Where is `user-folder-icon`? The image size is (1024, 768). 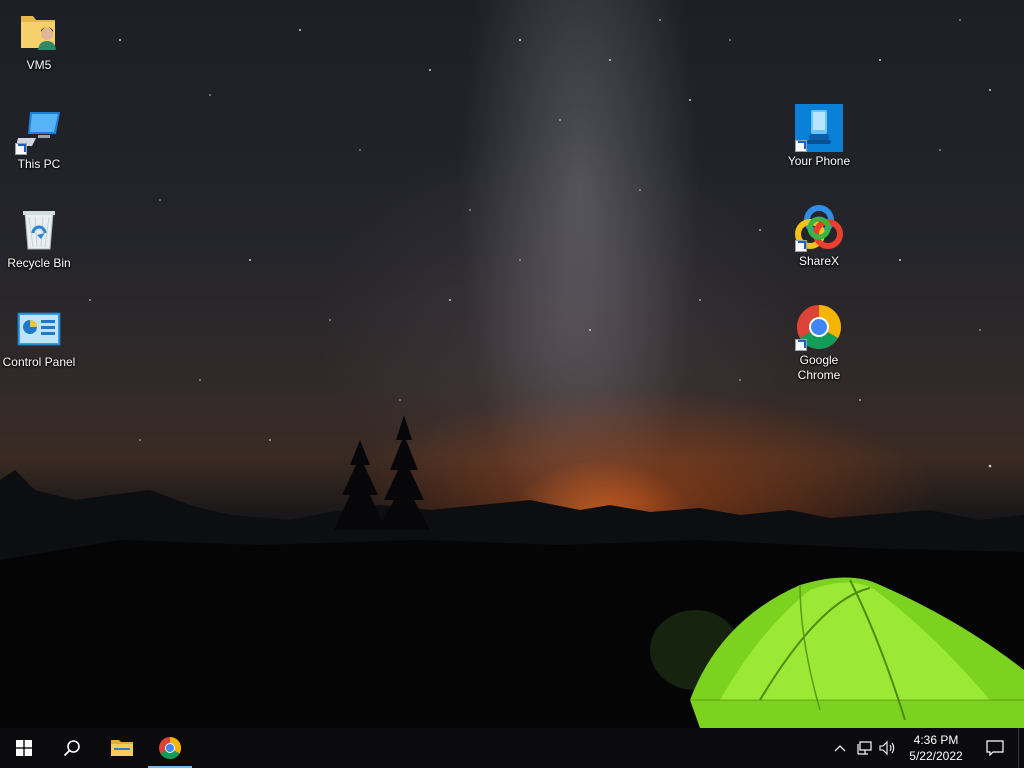 user-folder-icon is located at coordinates (39, 32).